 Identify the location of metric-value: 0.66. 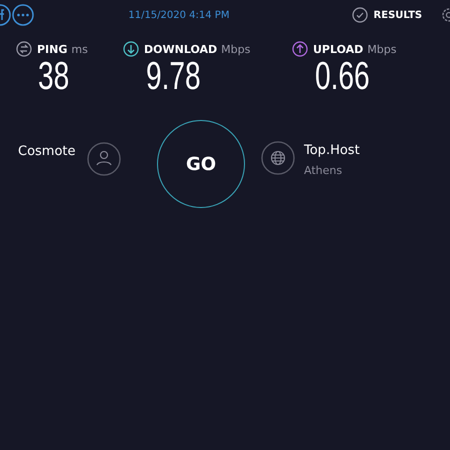
(342, 77).